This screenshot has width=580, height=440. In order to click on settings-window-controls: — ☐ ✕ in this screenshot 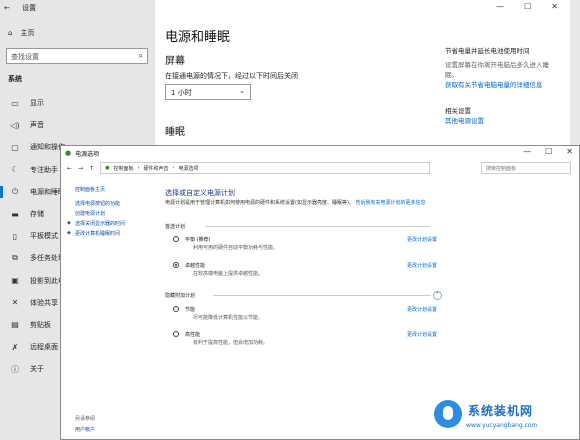, I will do `click(527, 6)`.